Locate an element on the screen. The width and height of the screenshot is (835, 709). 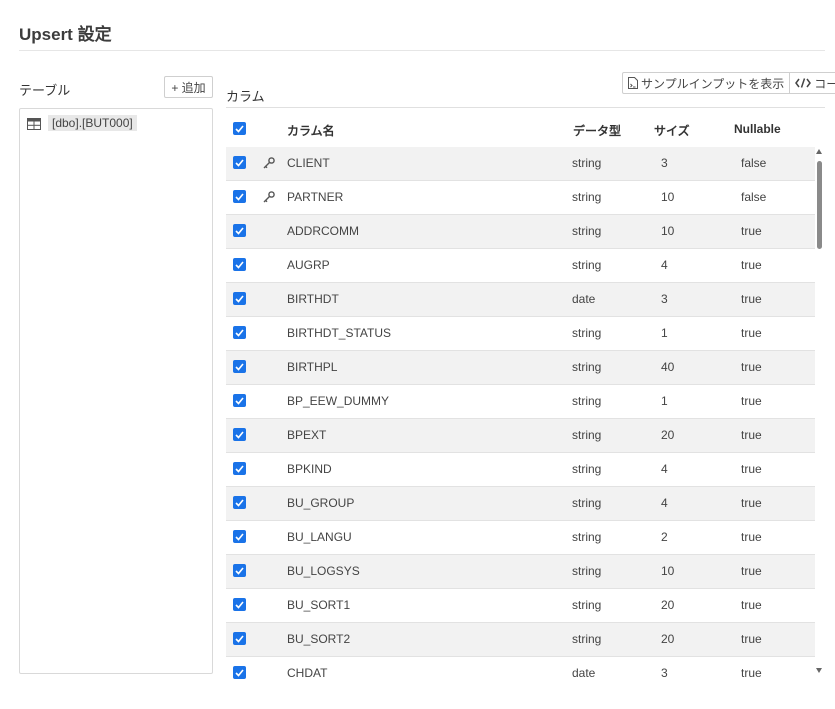
column-header-nullable: Nullable is located at coordinates (757, 129).